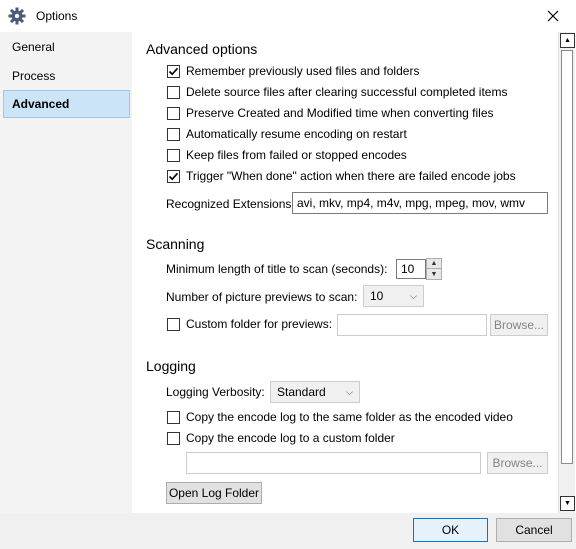 The height and width of the screenshot is (549, 576). Describe the element at coordinates (377, 296) in the screenshot. I see `previews-value: 10` at that location.